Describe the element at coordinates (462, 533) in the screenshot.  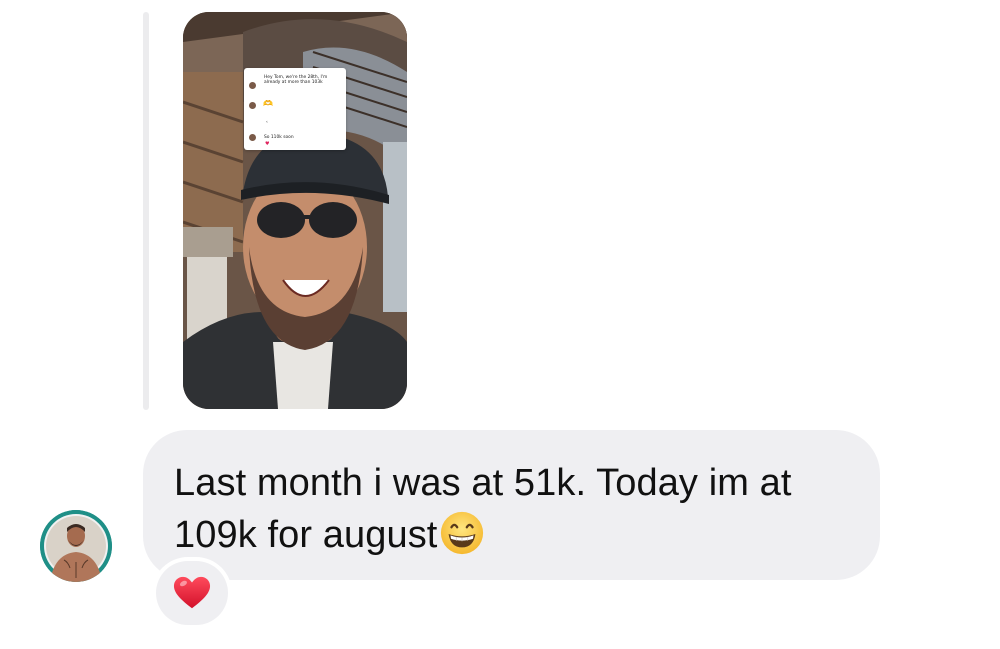
I see `grinning-face-emoji-icon` at that location.